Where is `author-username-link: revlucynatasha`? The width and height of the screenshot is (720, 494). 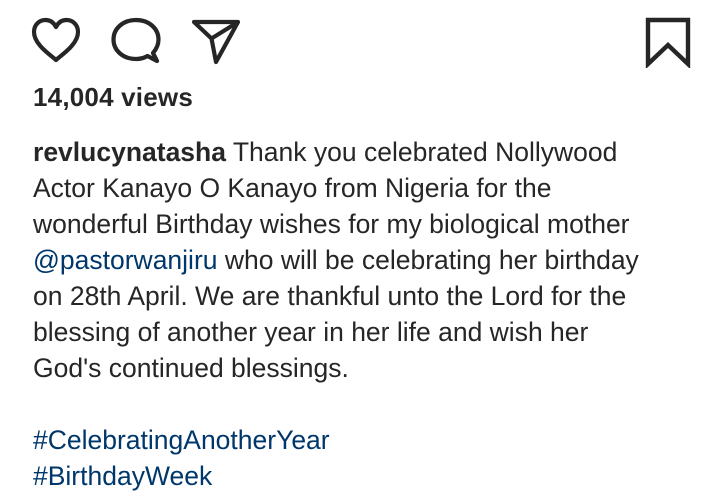
author-username-link: revlucynatasha is located at coordinates (129, 152).